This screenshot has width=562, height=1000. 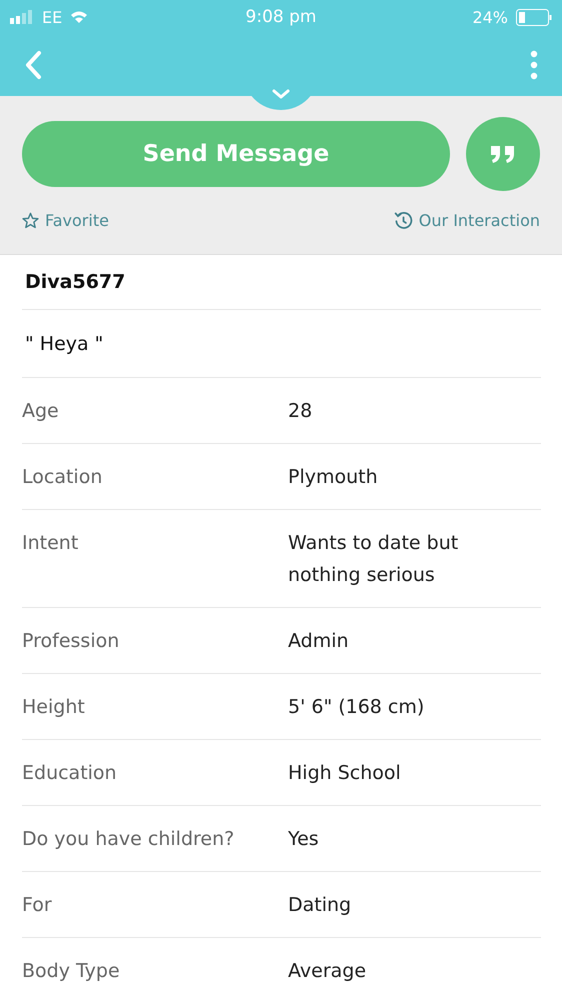 I want to click on username: Diva5677, so click(x=75, y=282).